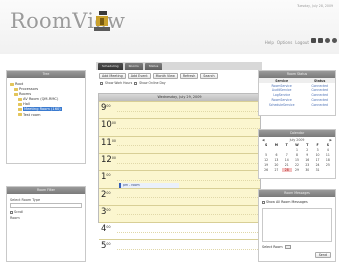  What do you see at coordinates (284, 42) in the screenshot?
I see `options-link: Options` at bounding box center [284, 42].